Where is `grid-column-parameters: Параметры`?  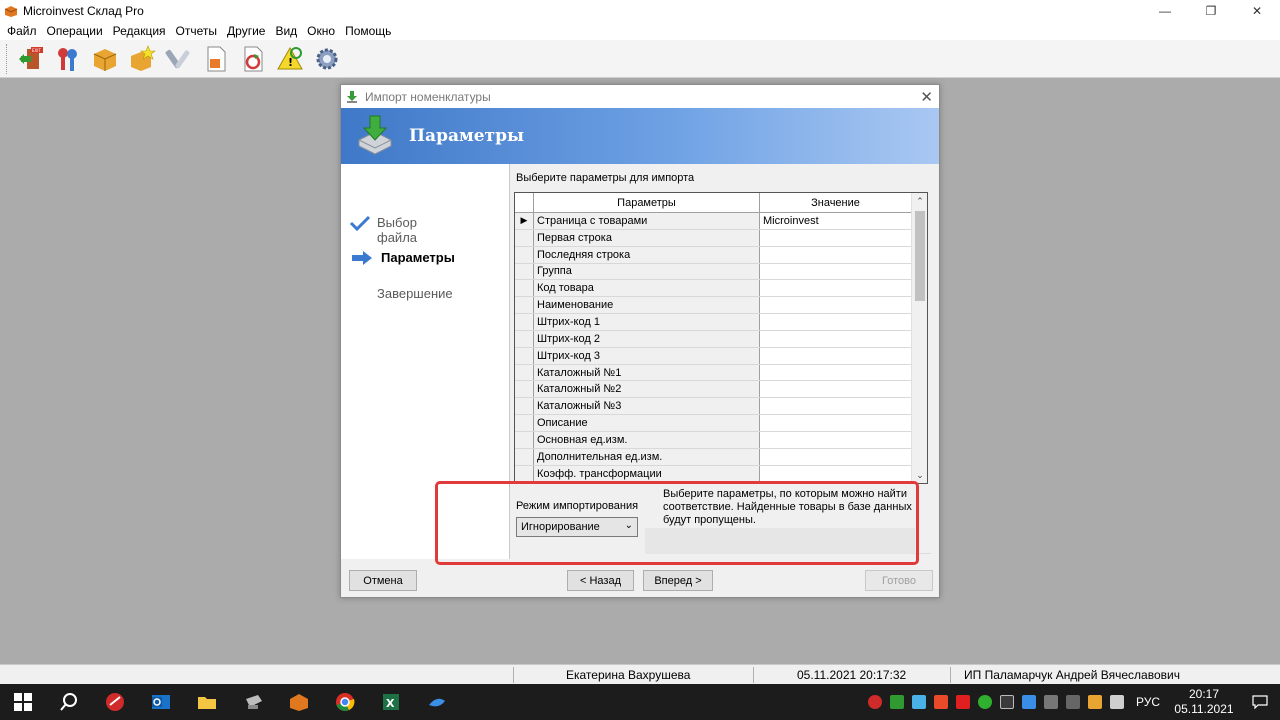
grid-column-parameters: Параметры is located at coordinates (647, 203).